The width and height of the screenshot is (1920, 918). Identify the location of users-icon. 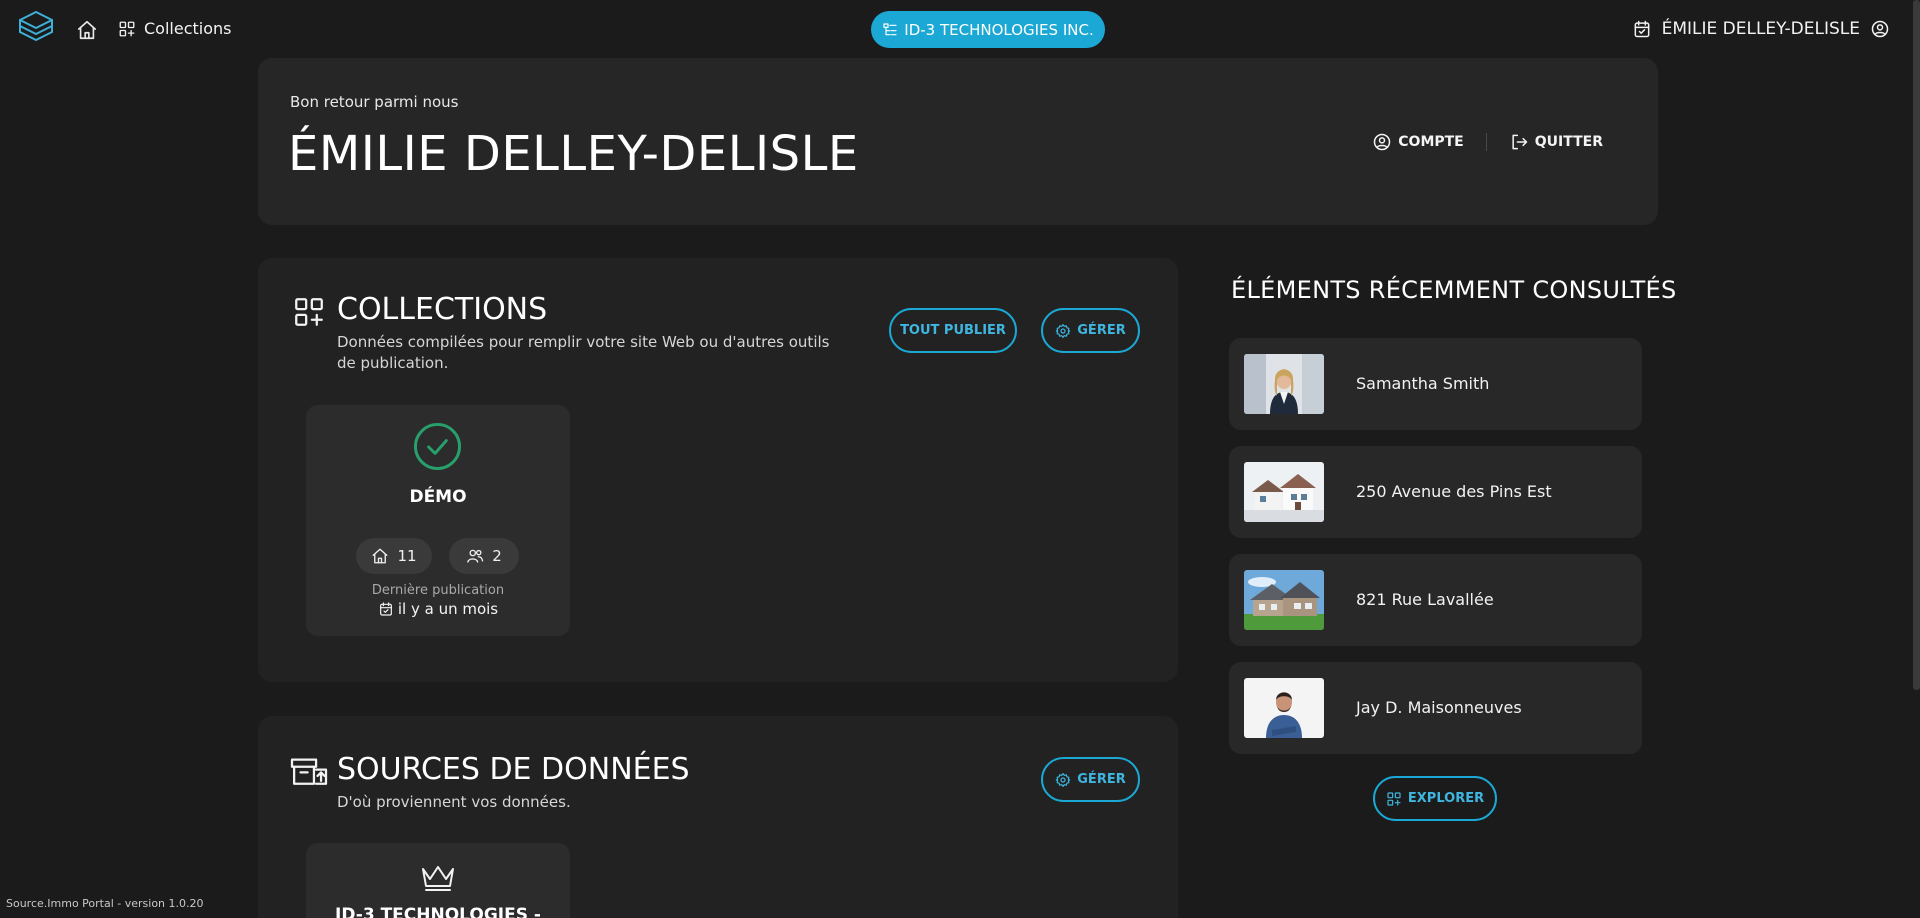
(475, 556).